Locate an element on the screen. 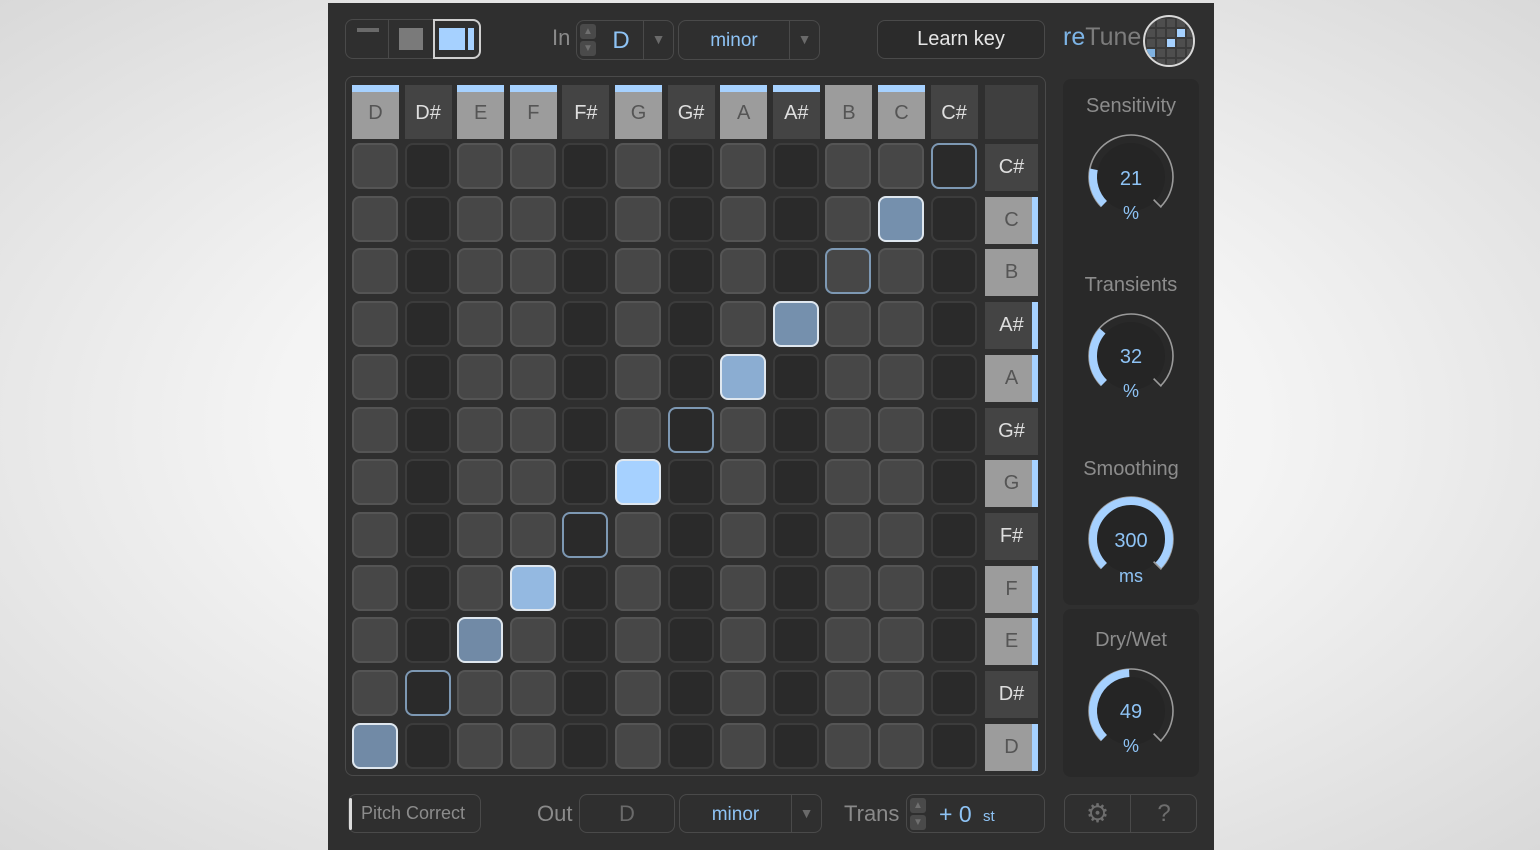  in-key-selector: ▲ ▼ D ▼ is located at coordinates (625, 40).